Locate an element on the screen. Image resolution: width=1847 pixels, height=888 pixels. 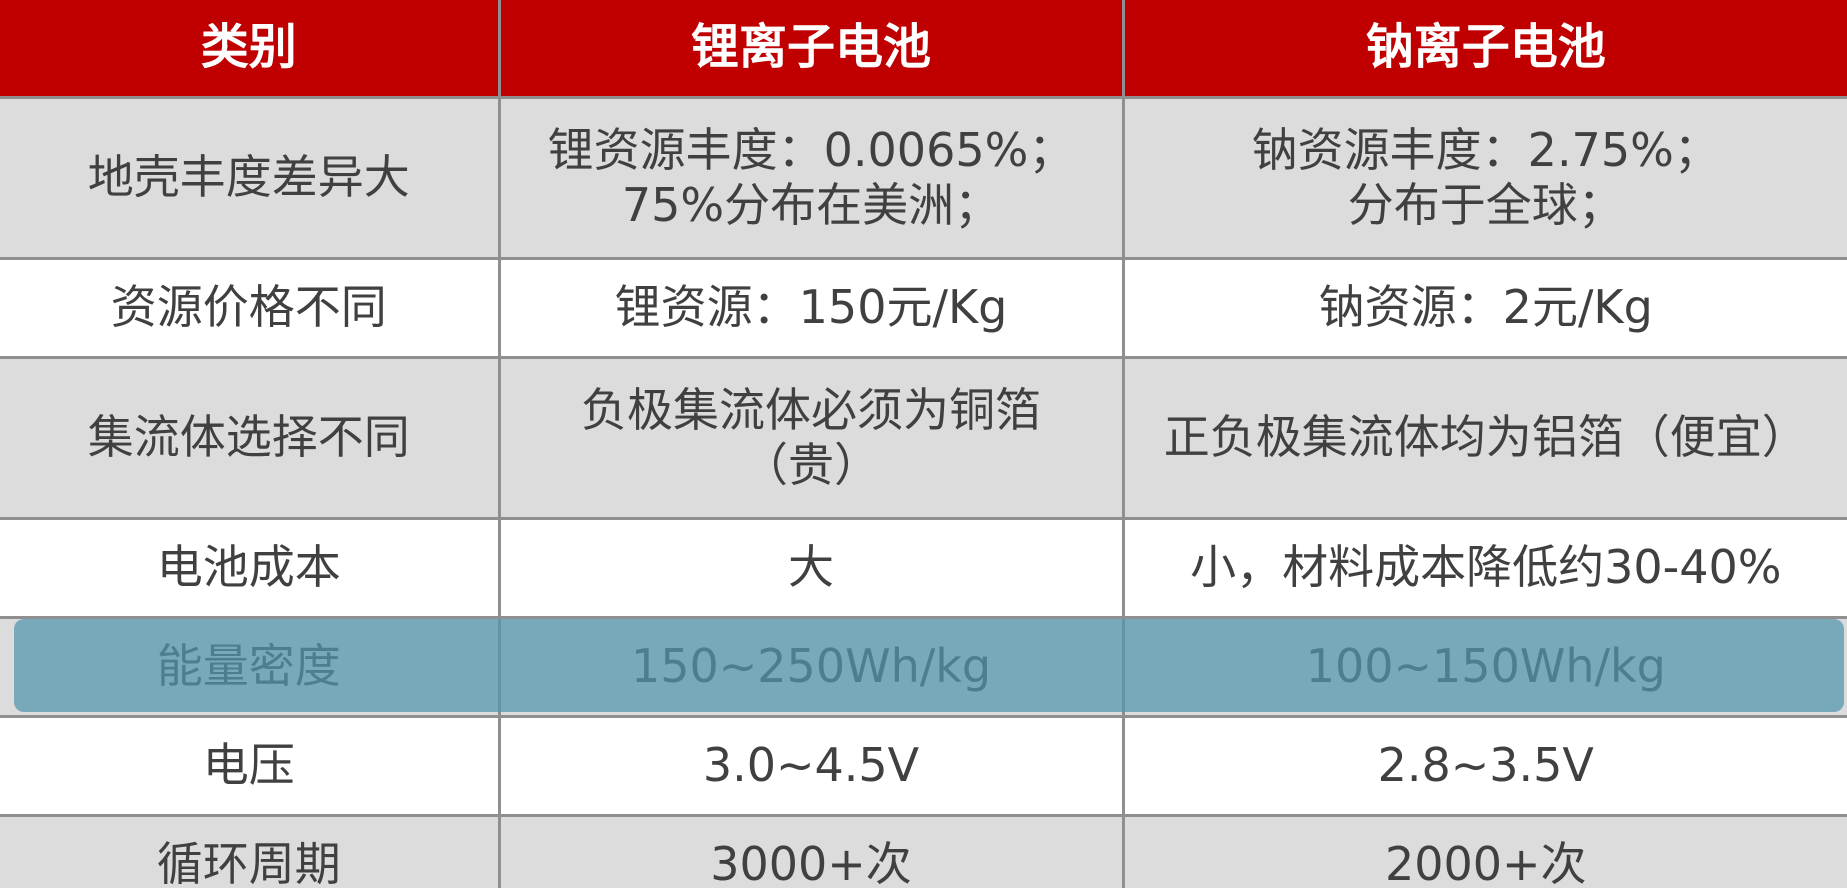
header-category: 类别 is located at coordinates (250, 49).